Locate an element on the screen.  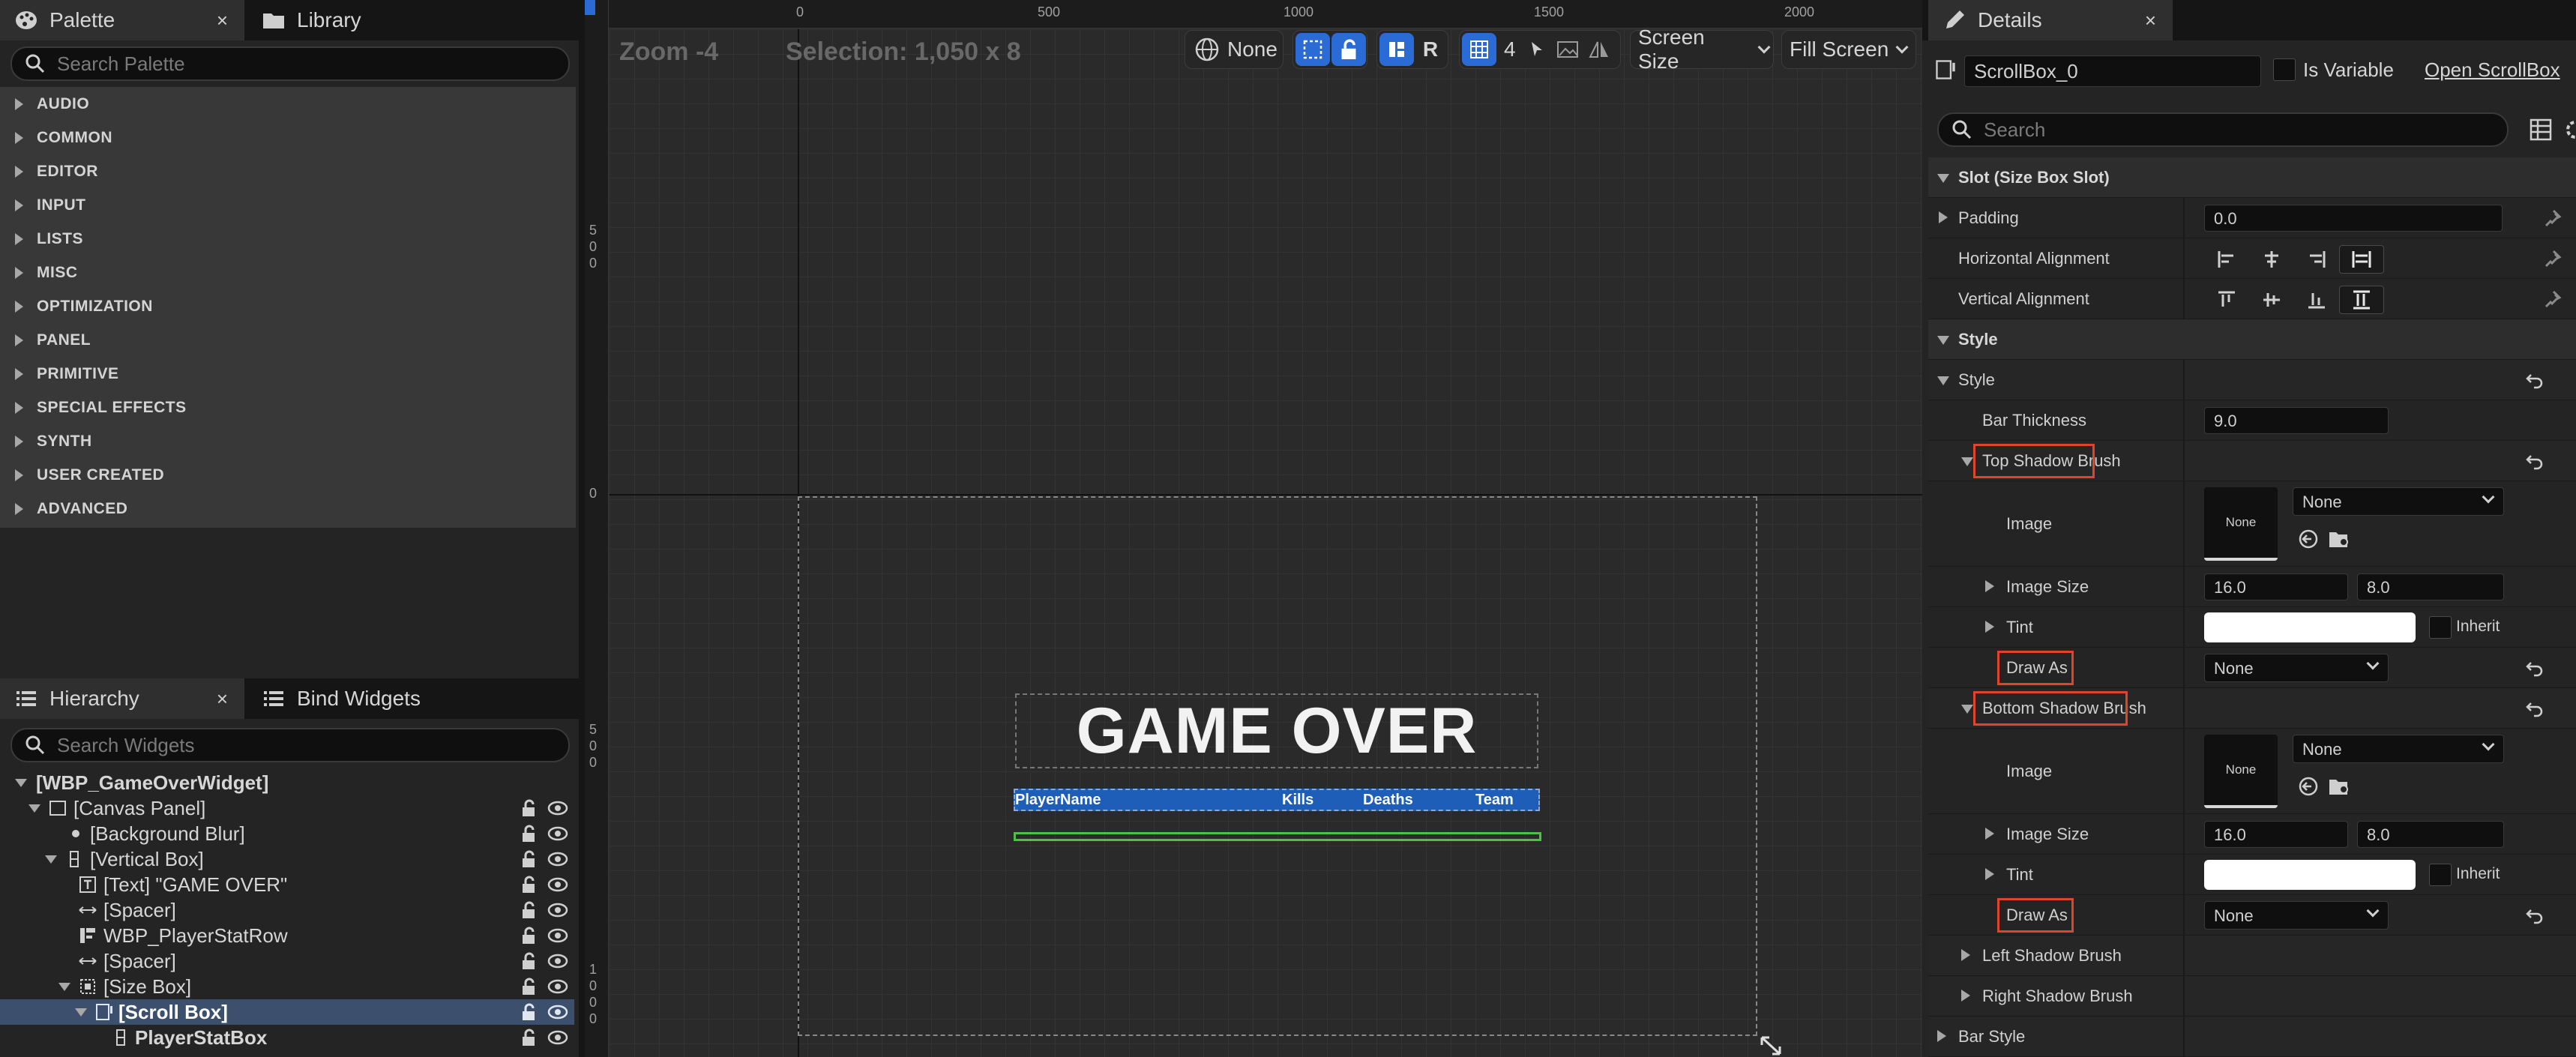
slot-category-header: Slot (Size Box Slot) is located at coordinates (2252, 177).